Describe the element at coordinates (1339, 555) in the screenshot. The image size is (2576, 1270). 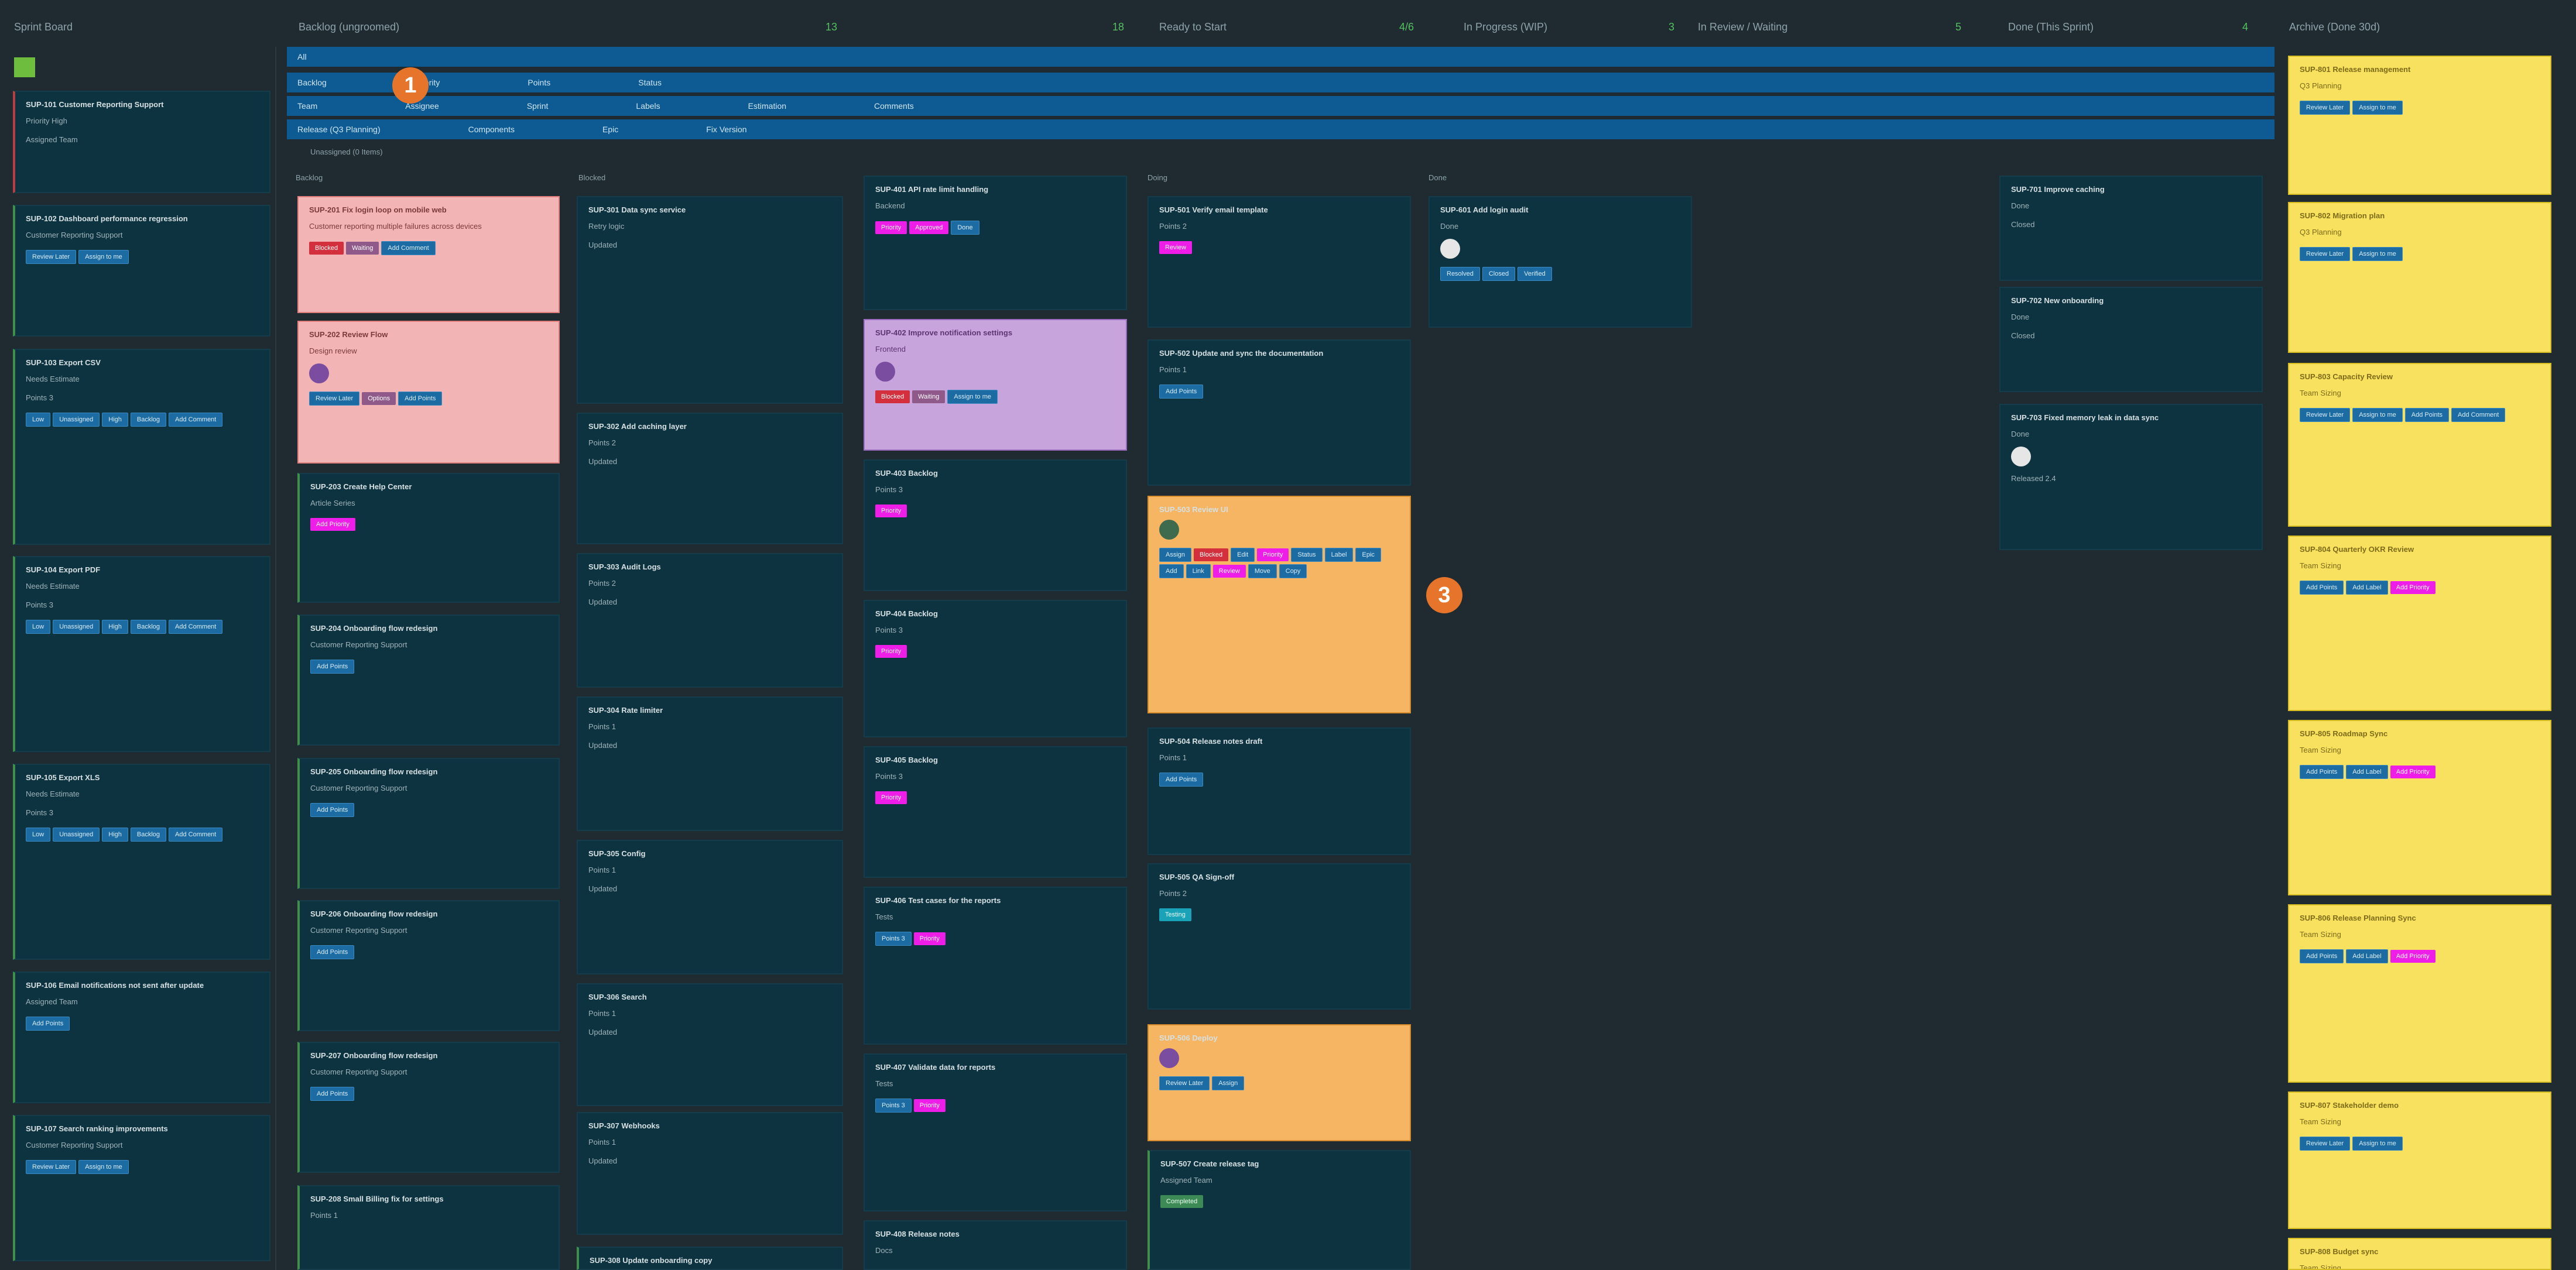
I see `tag-chip: Label` at that location.